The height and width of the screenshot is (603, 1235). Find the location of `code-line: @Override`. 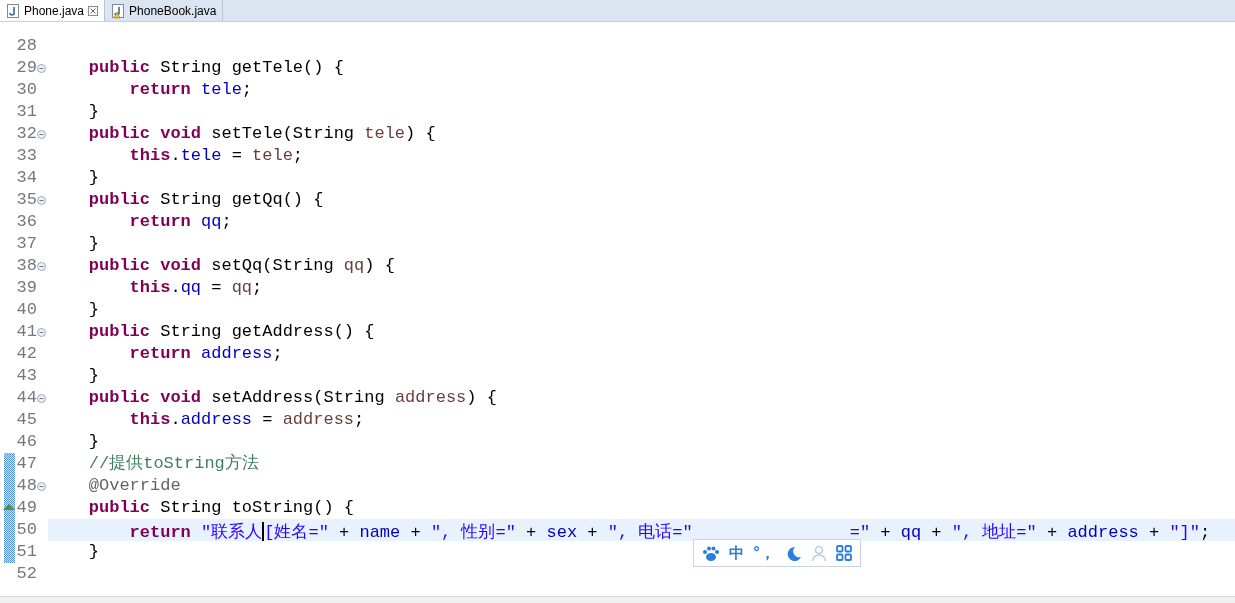

code-line: @Override is located at coordinates (134, 486).